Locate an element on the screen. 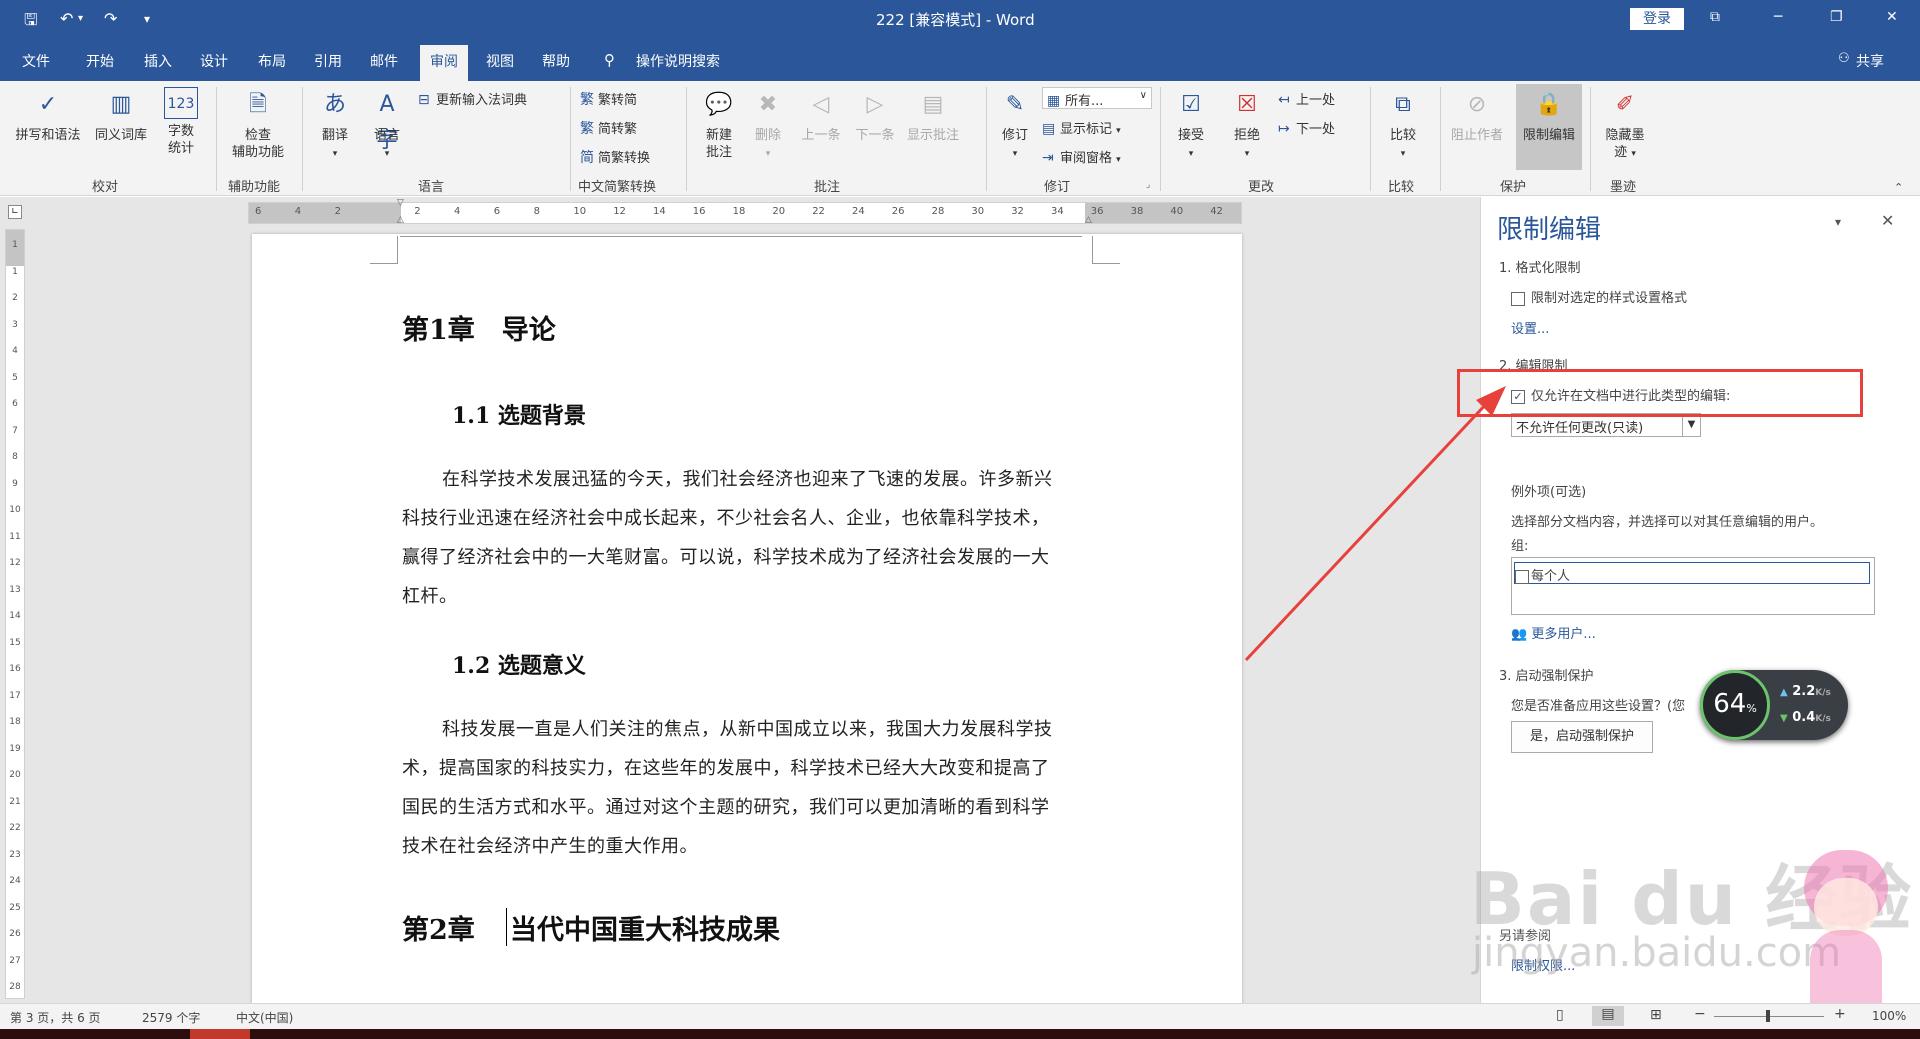  close-button: ✕ is located at coordinates (1892, 17).